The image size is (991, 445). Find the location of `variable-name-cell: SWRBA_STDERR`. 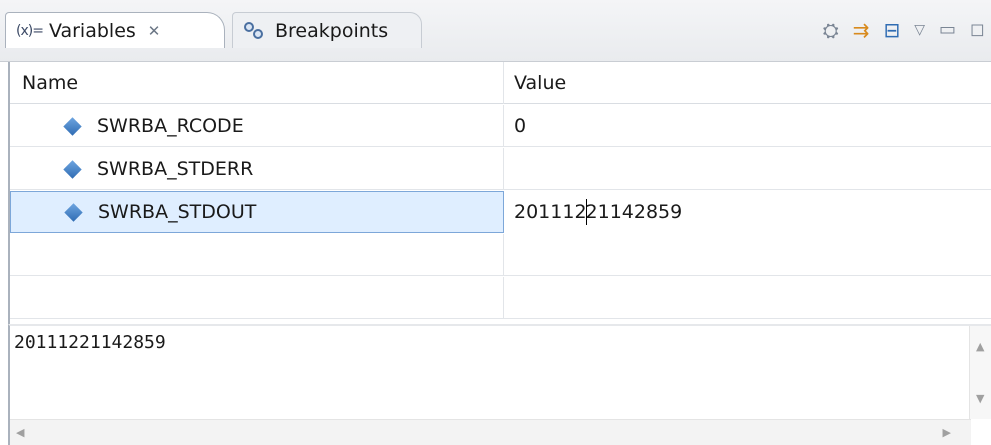

variable-name-cell: SWRBA_STDERR is located at coordinates (257, 169).